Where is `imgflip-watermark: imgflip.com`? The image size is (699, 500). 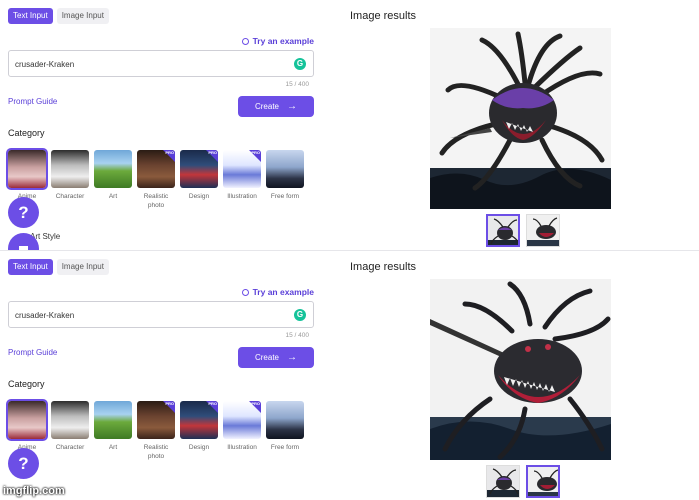
imgflip-watermark: imgflip.com is located at coordinates (34, 491).